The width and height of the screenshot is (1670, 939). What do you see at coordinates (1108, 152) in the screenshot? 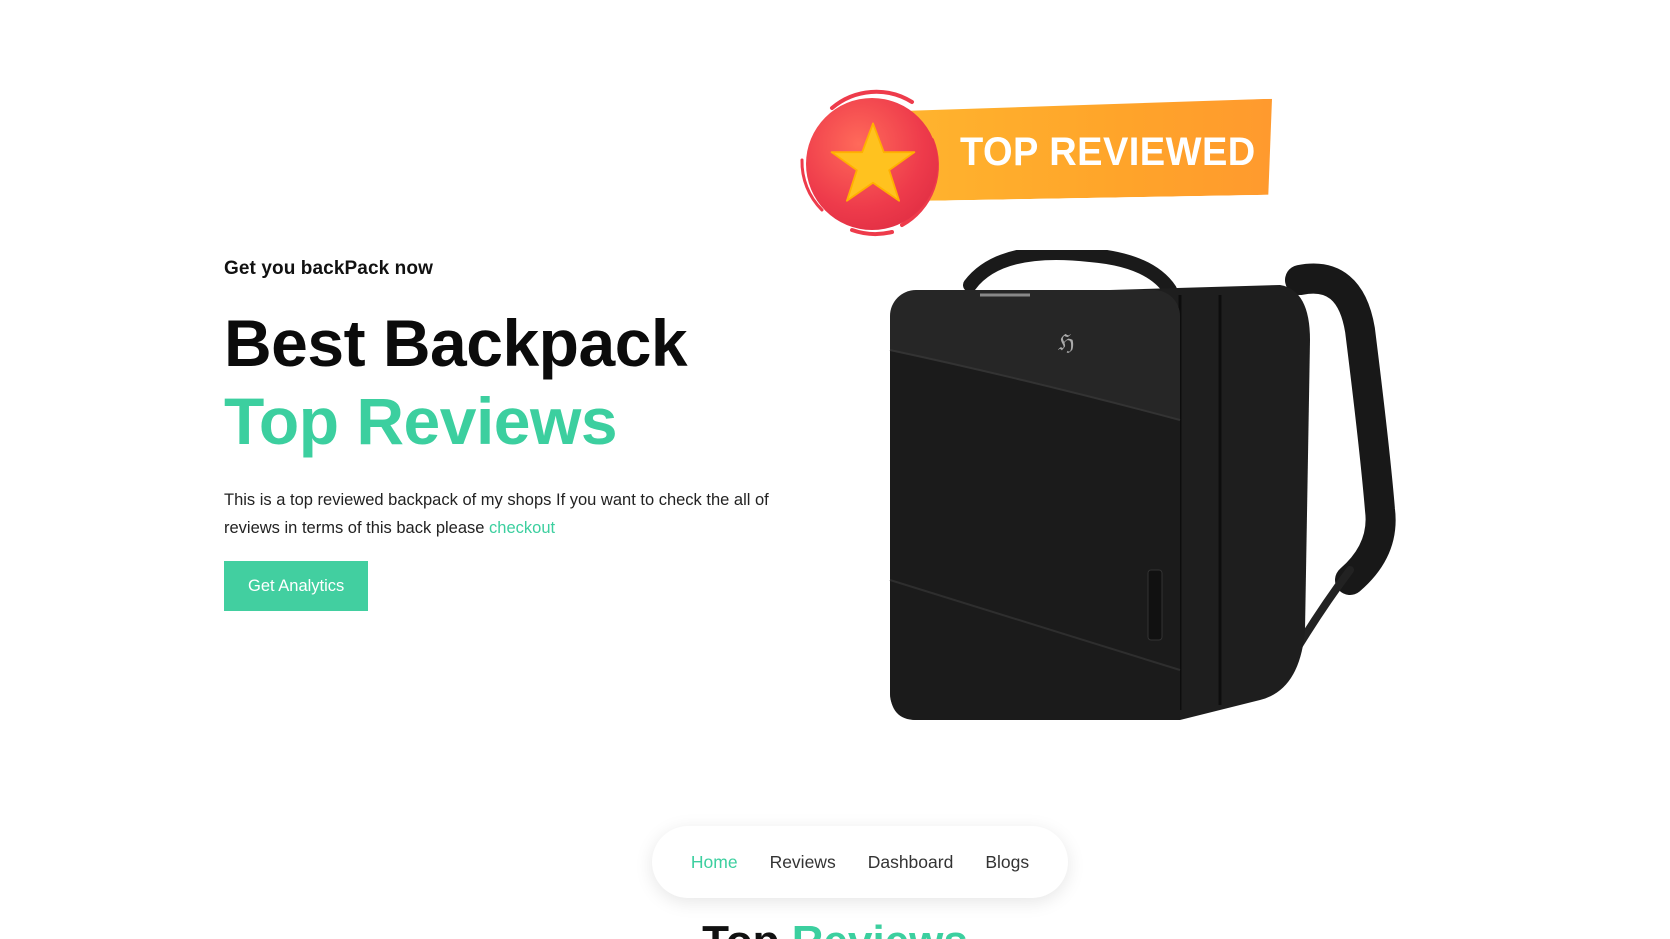
I see `badge-text: TOP REVIEWED` at bounding box center [1108, 152].